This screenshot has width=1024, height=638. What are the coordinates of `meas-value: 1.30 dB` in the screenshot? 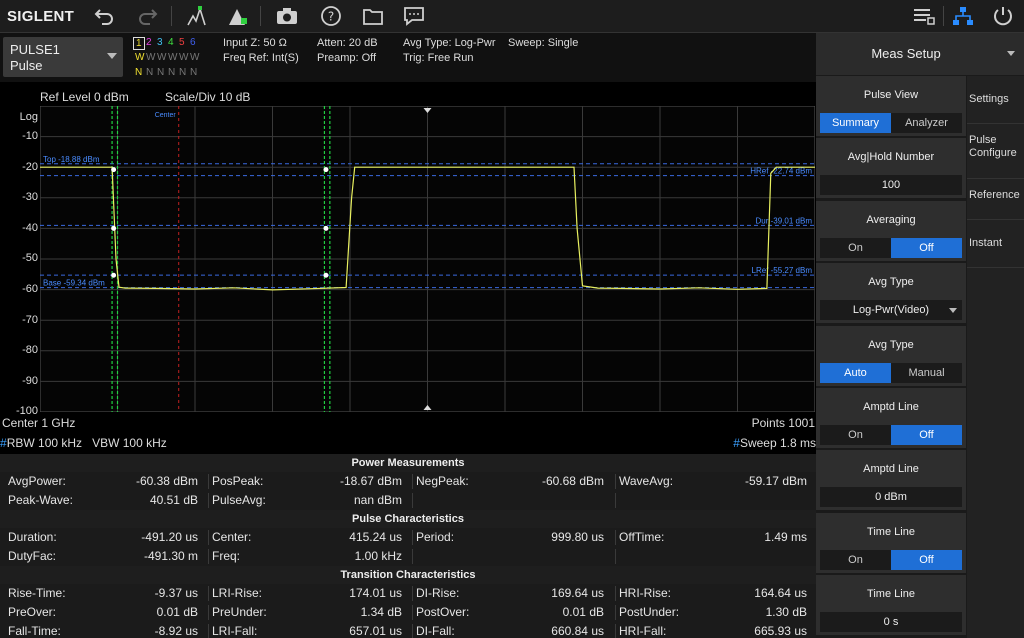 It's located at (786, 612).